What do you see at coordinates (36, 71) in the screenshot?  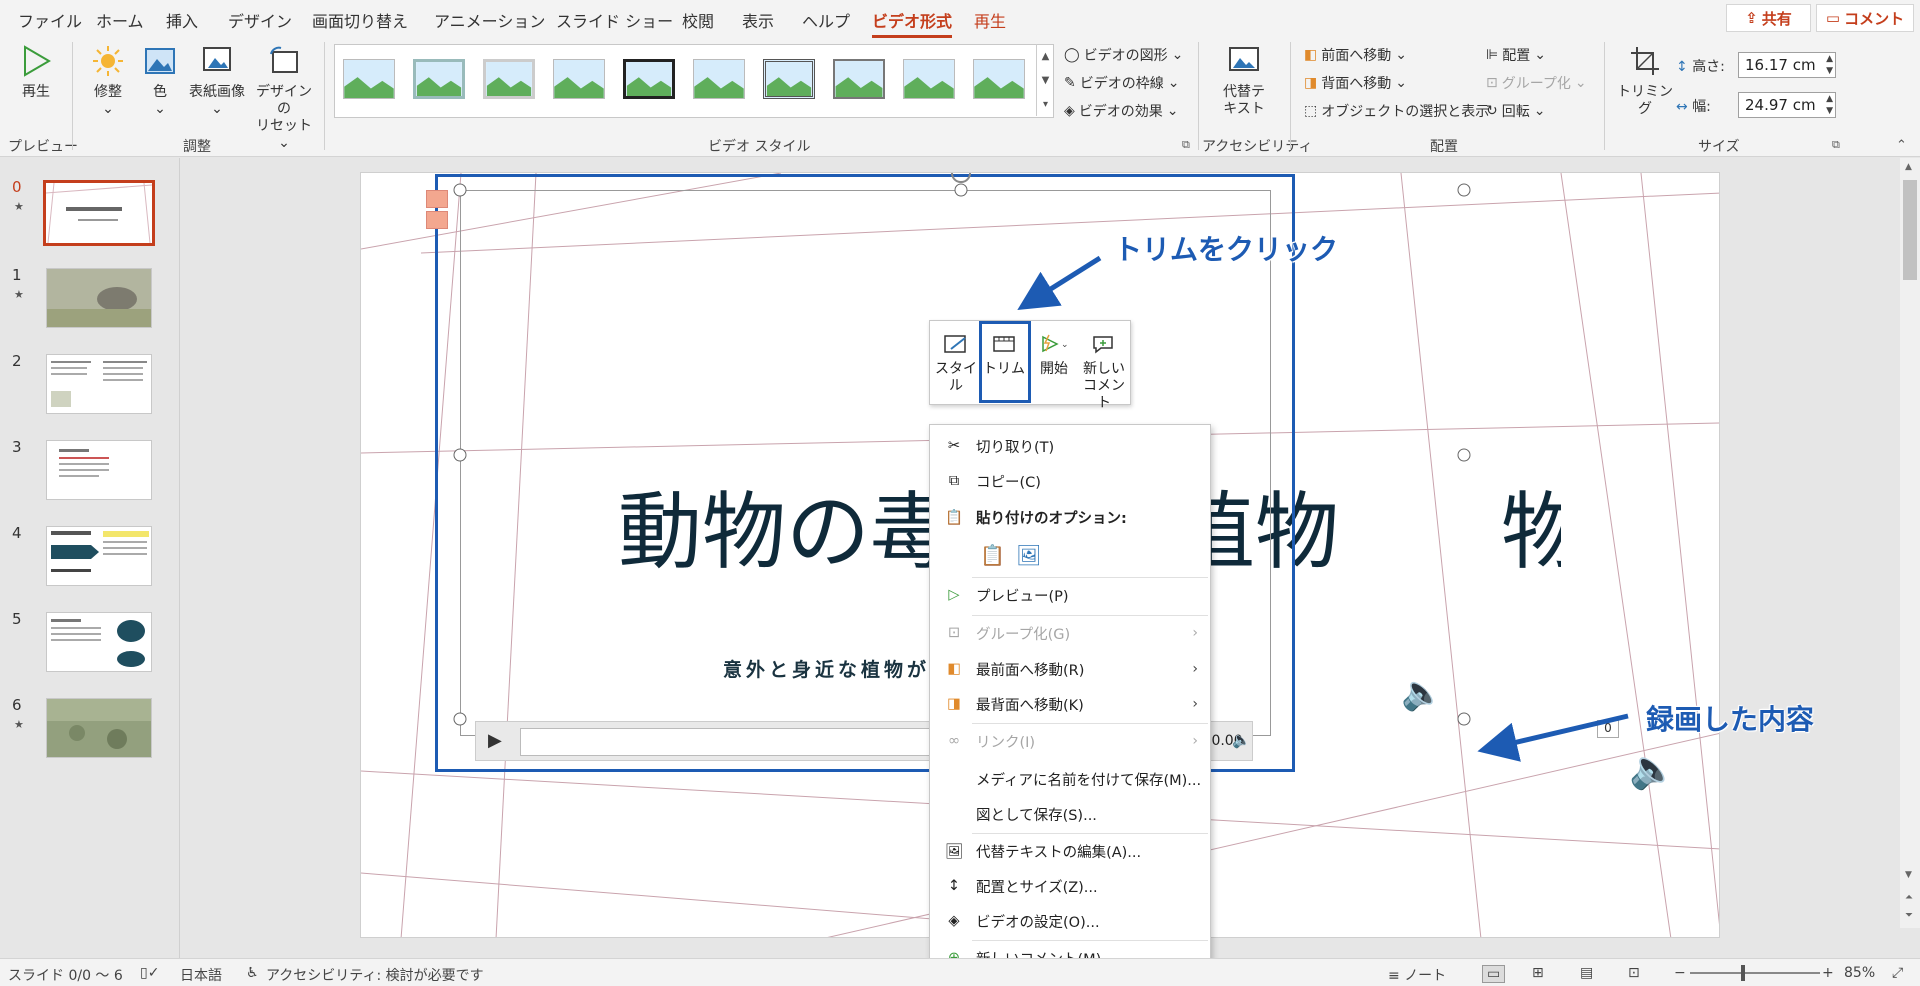 I see `play-button: 再生` at bounding box center [36, 71].